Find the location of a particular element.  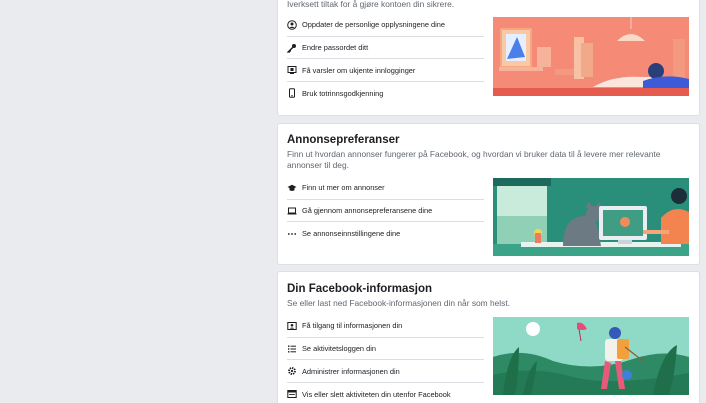

security-illustration is located at coordinates (591, 56).